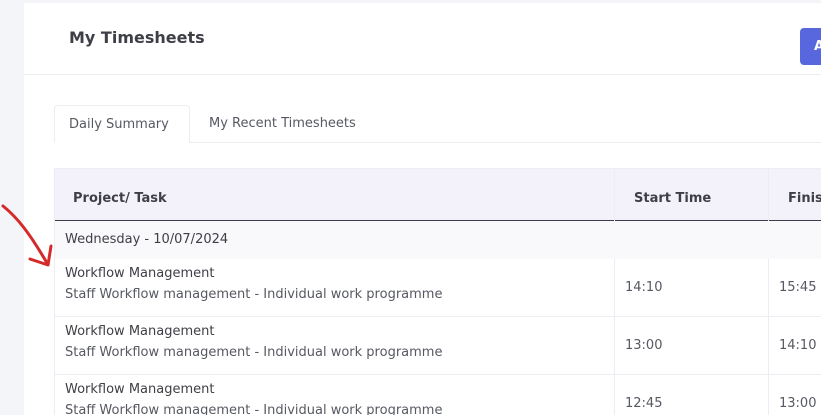 This screenshot has width=821, height=415. I want to click on finish-time: 14:10, so click(798, 345).